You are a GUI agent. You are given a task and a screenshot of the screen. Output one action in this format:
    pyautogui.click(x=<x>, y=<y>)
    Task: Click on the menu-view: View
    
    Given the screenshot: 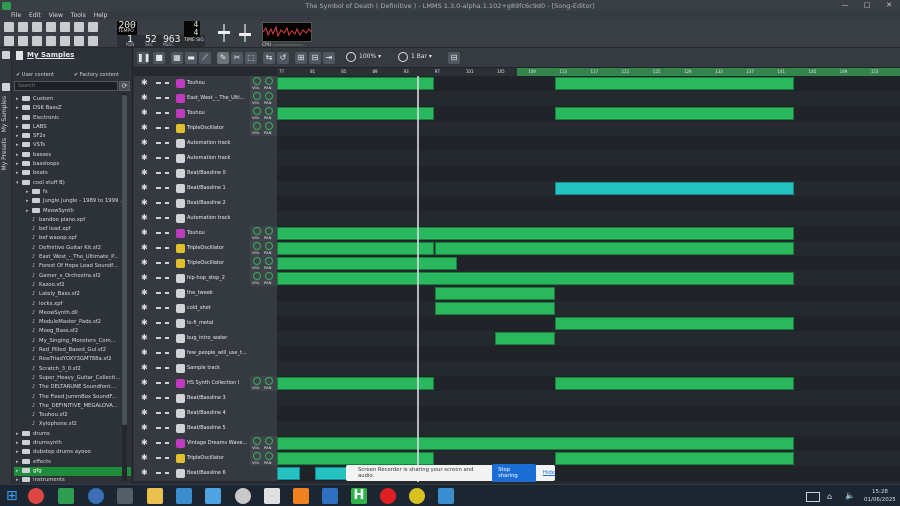 What is the action you would take?
    pyautogui.click(x=56, y=15)
    